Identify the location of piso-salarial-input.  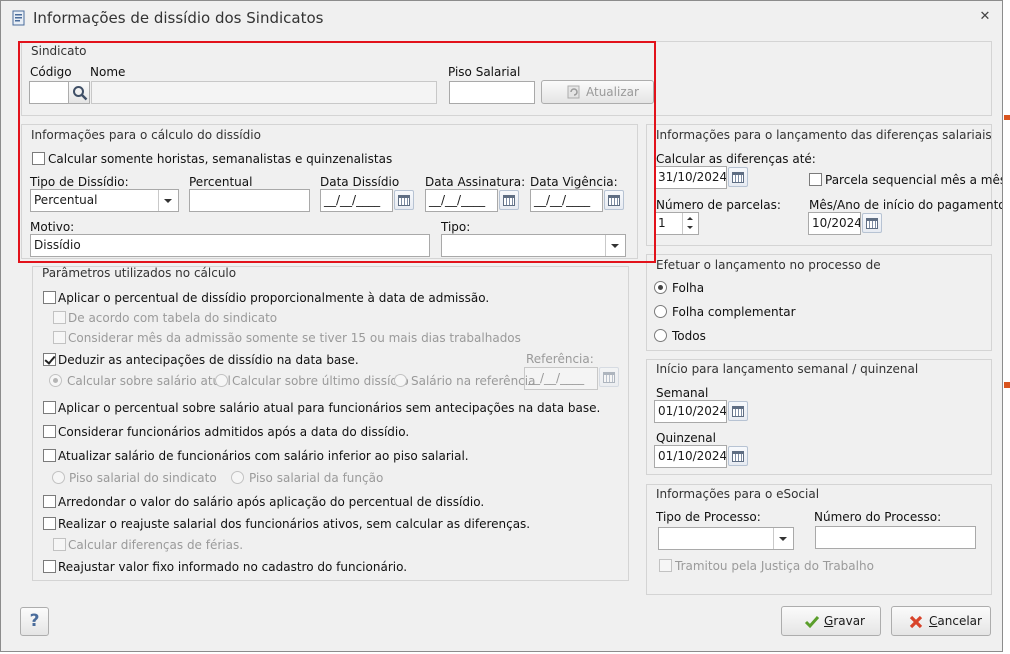
(492, 92).